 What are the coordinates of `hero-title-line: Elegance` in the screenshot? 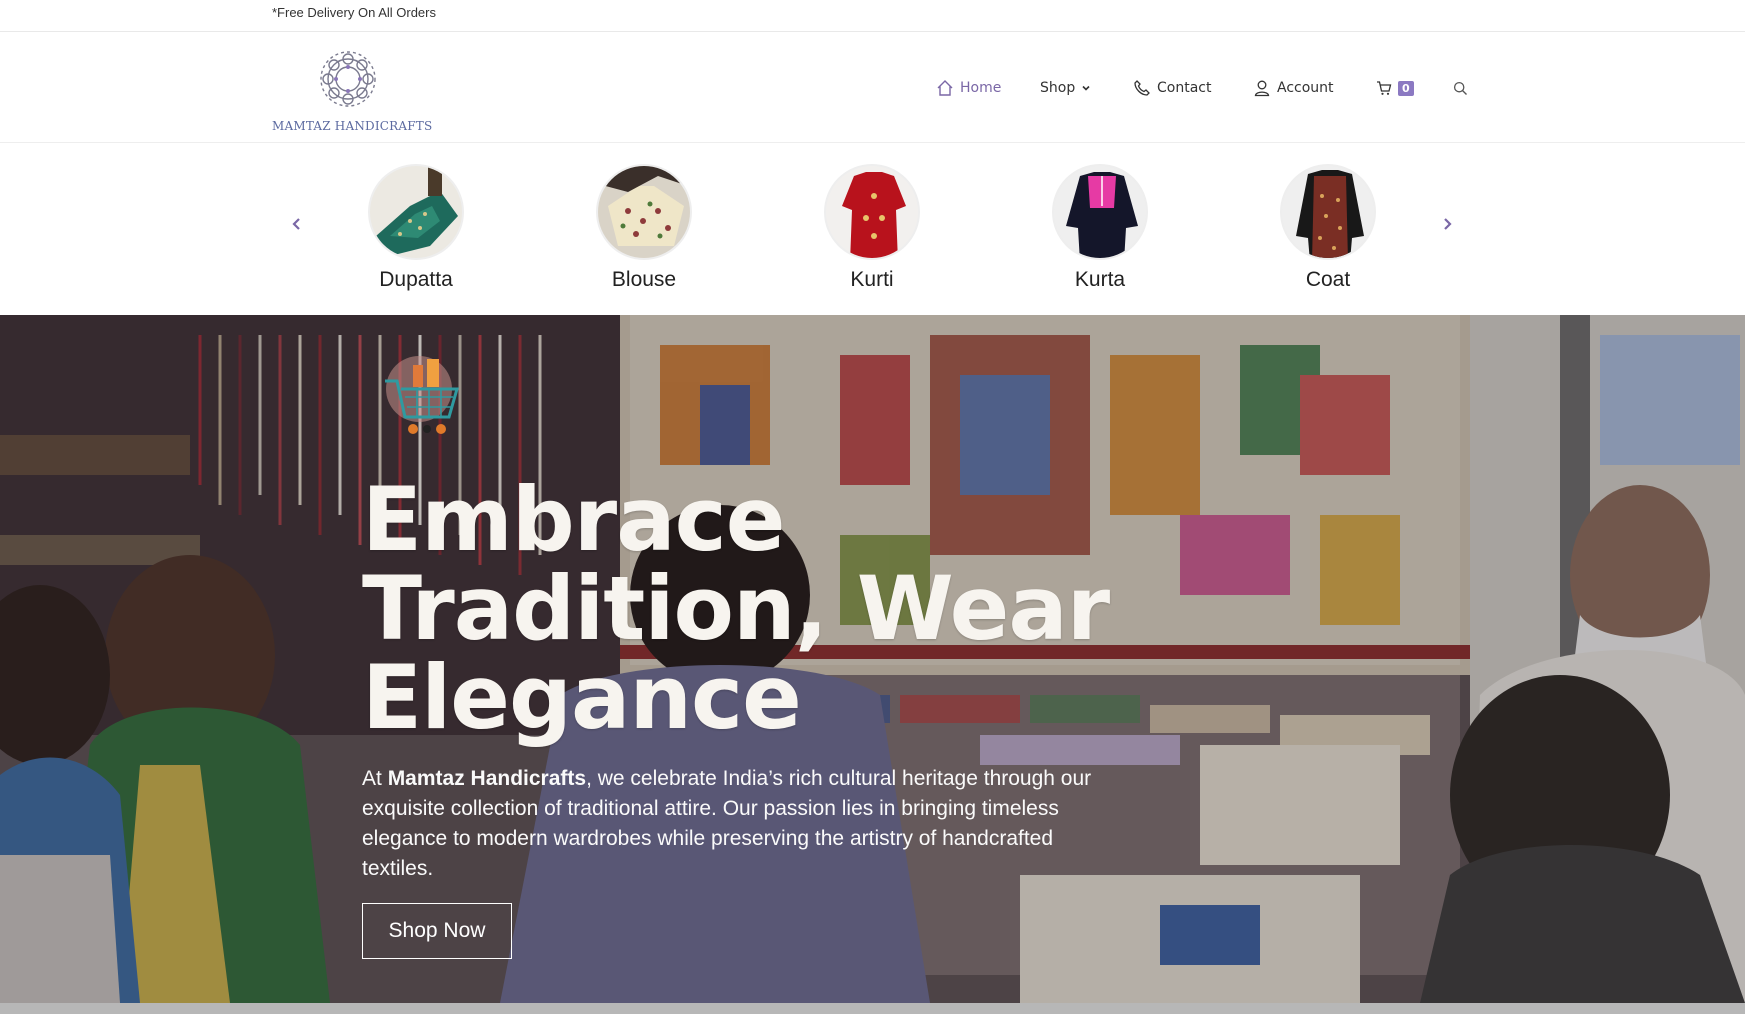 It's located at (582, 697).